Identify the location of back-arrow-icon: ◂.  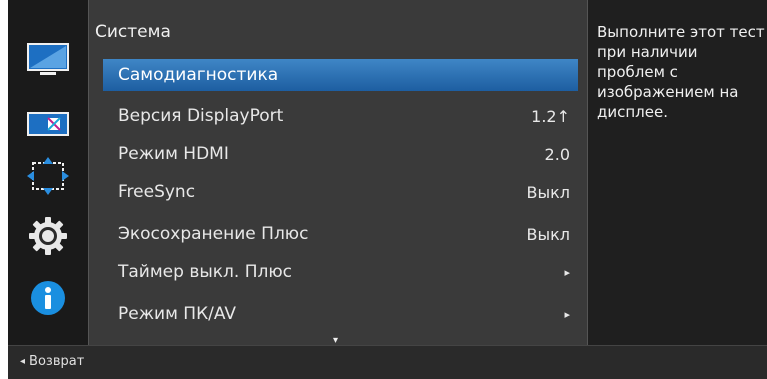
(23, 361).